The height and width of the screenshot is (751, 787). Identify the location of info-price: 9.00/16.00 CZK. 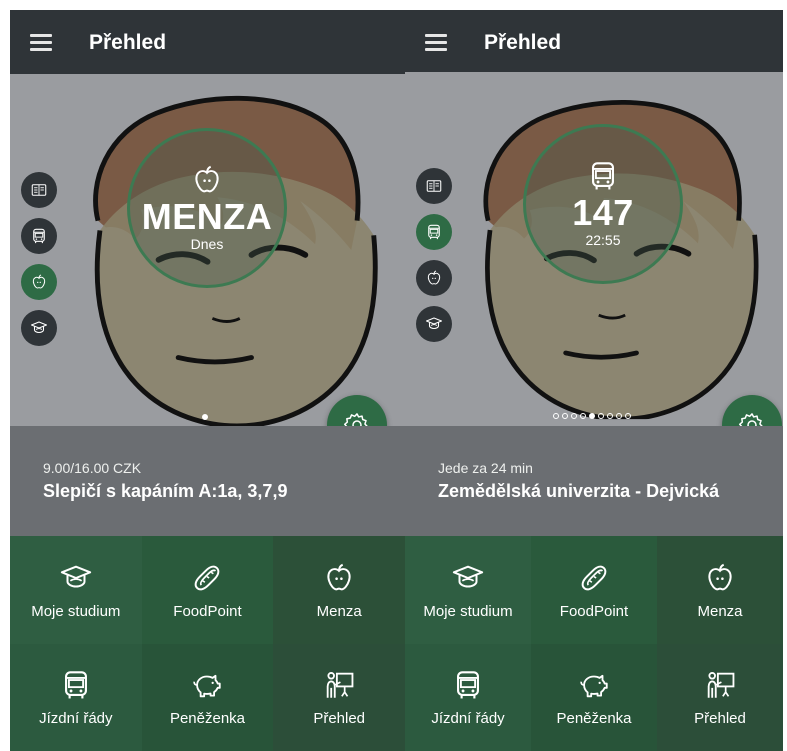
(92, 468).